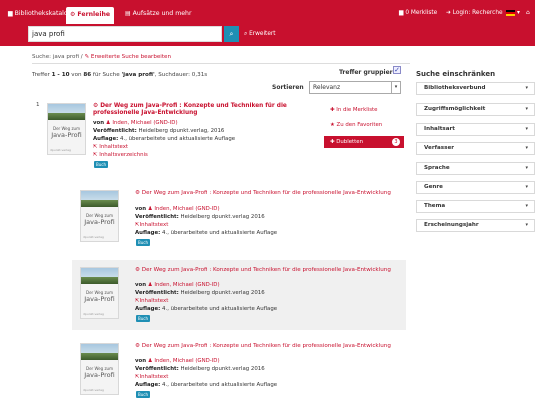  I want to click on group-results-checkbox: ✓, so click(397, 70).